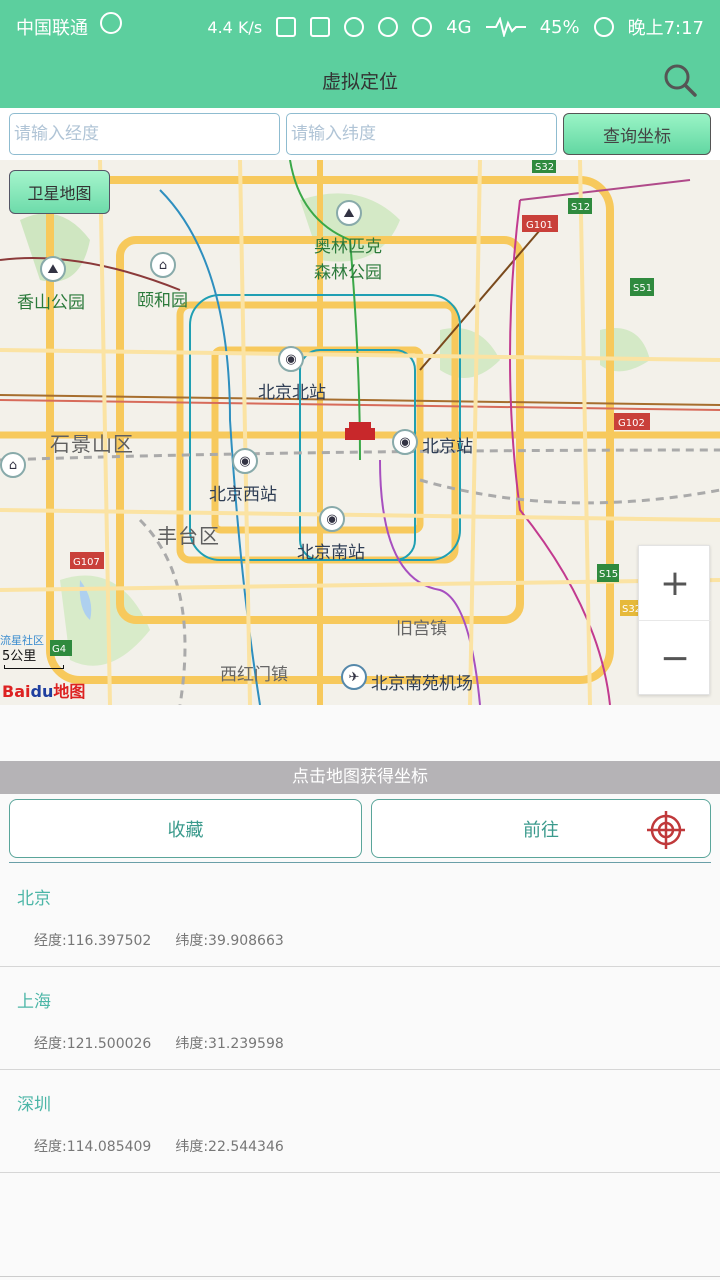  I want to click on map-label-yiheyuan: 颐和园, so click(162, 301).